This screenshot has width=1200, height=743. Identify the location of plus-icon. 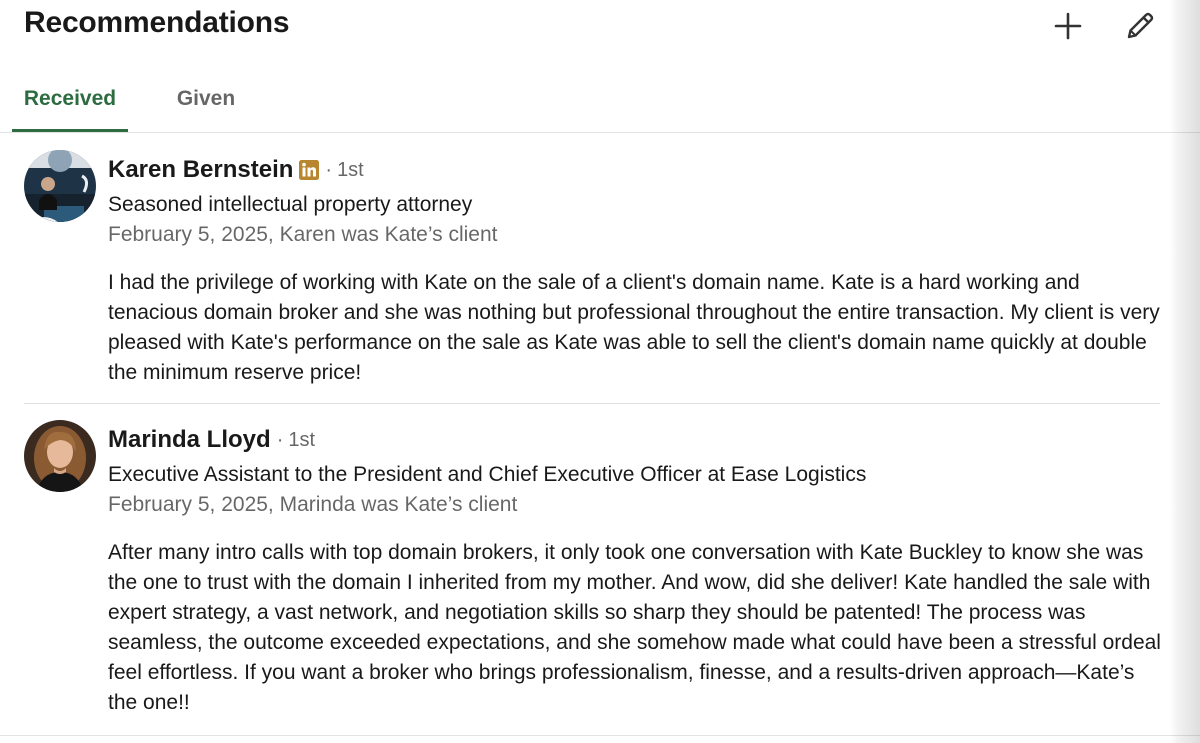
(1068, 26).